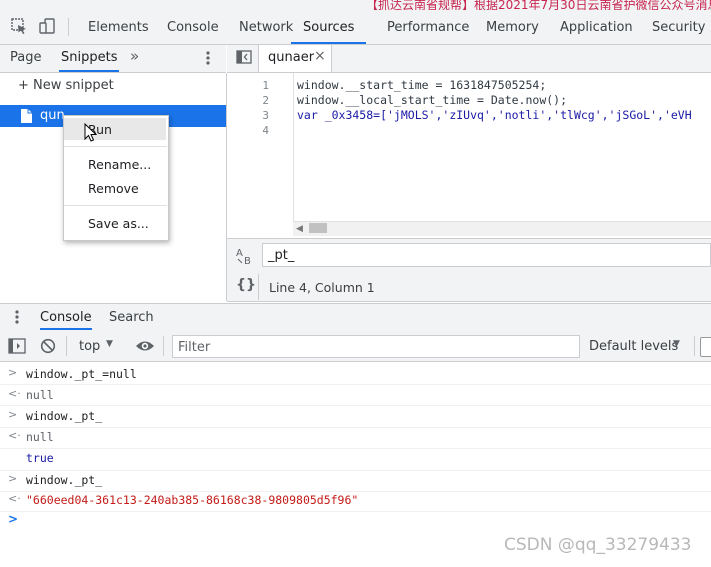 The image size is (711, 567). Describe the element at coordinates (502, 228) in the screenshot. I see `horizontal-scrollbar` at that location.